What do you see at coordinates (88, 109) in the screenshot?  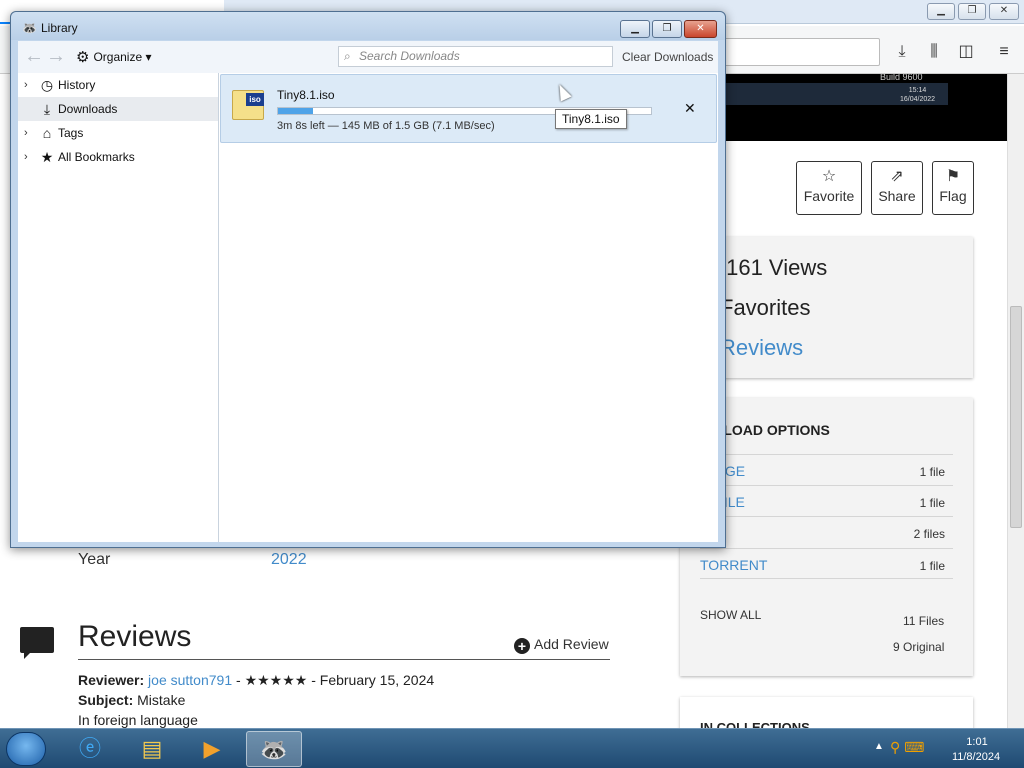 I see `sidebar-item-label: Downloads` at bounding box center [88, 109].